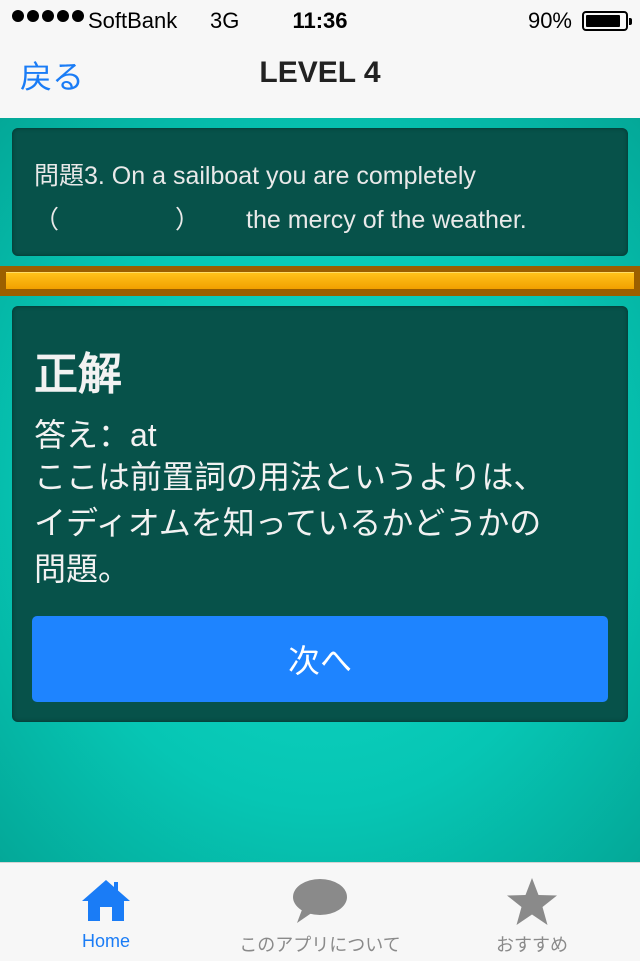 This screenshot has height=961, width=640. Describe the element at coordinates (82, 569) in the screenshot. I see `explanation-line: 問題。` at that location.